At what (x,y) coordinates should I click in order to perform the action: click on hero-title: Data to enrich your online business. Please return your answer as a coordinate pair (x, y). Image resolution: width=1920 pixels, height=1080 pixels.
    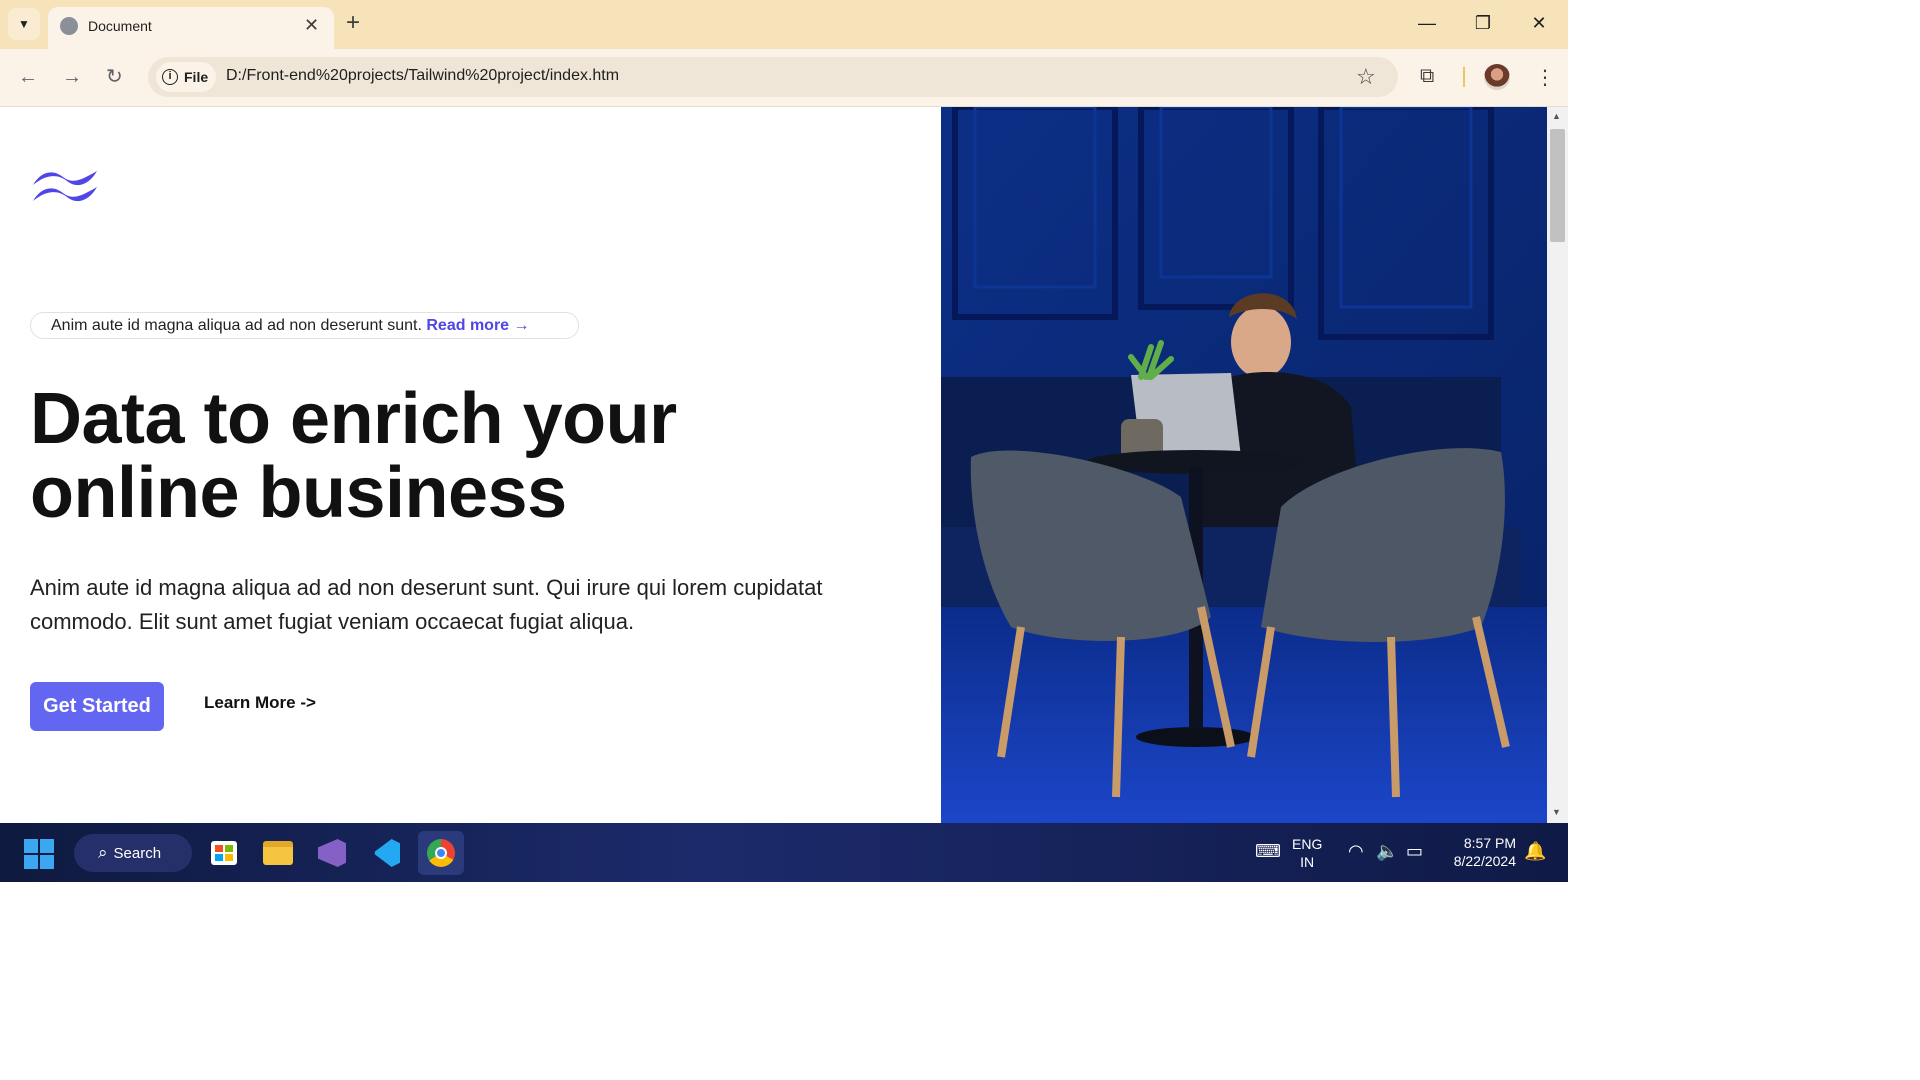
    Looking at the image, I should click on (353, 456).